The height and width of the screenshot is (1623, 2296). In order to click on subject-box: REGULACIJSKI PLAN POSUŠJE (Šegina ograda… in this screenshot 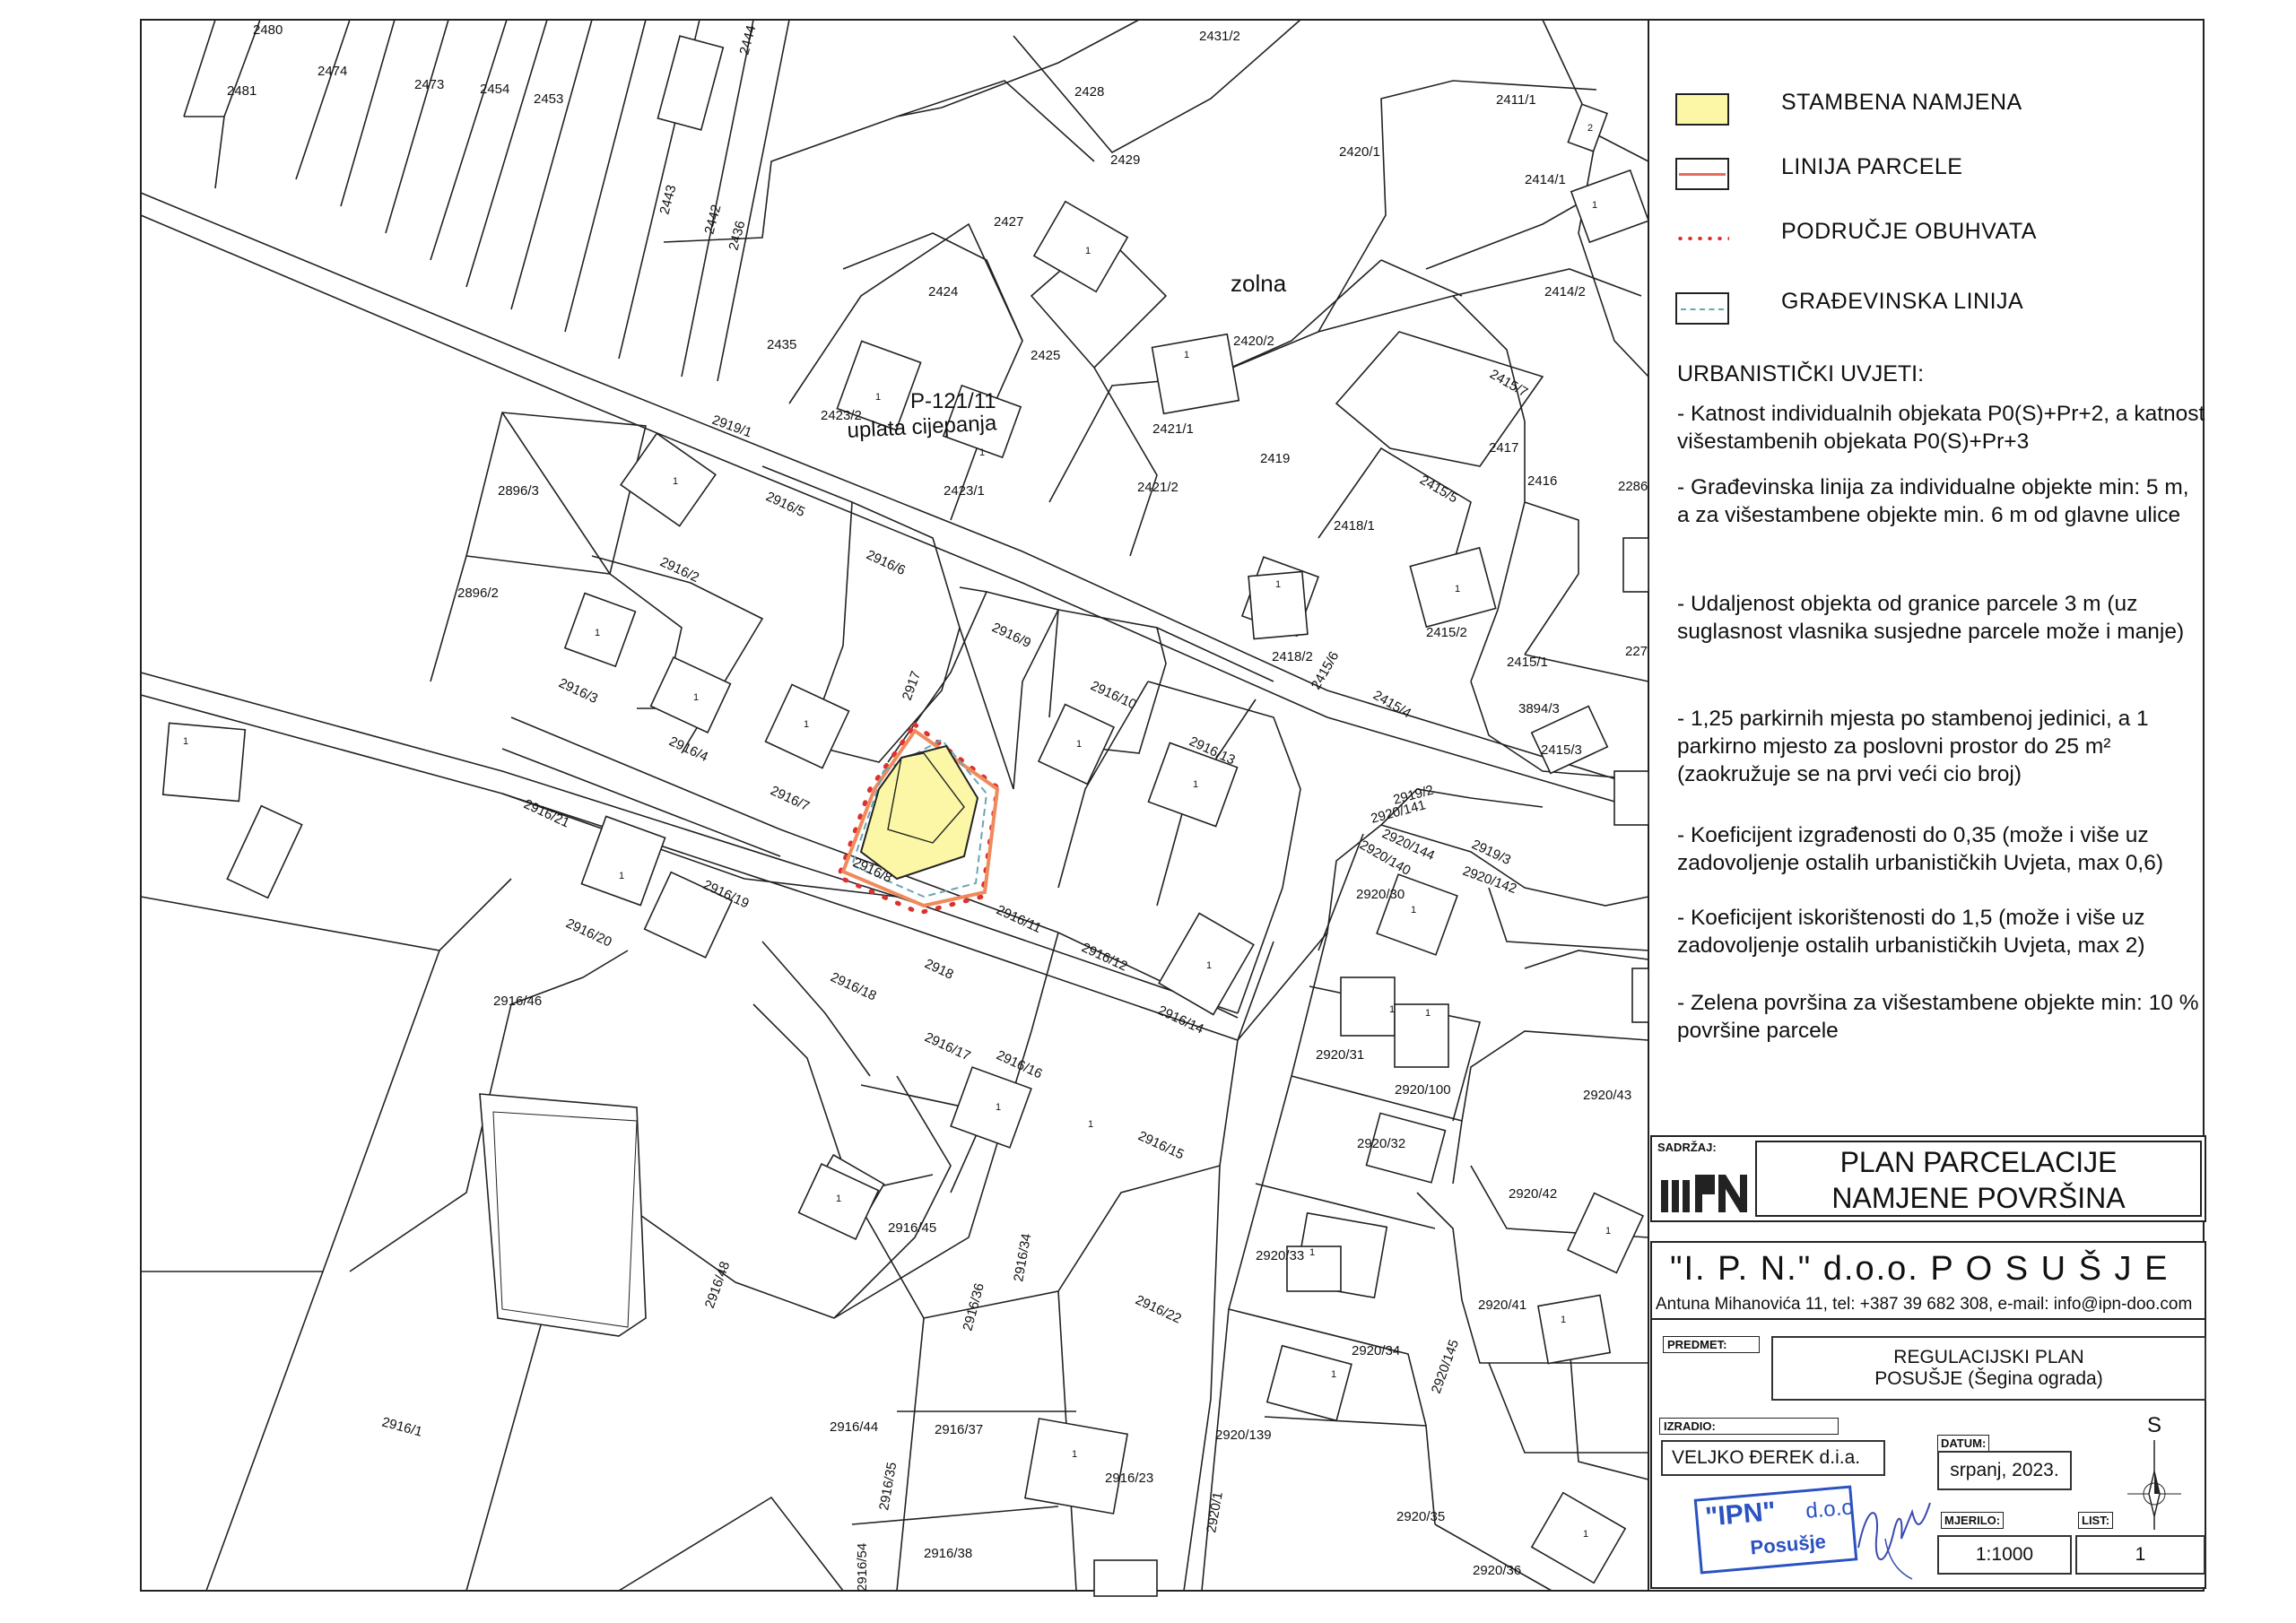, I will do `click(1988, 1368)`.